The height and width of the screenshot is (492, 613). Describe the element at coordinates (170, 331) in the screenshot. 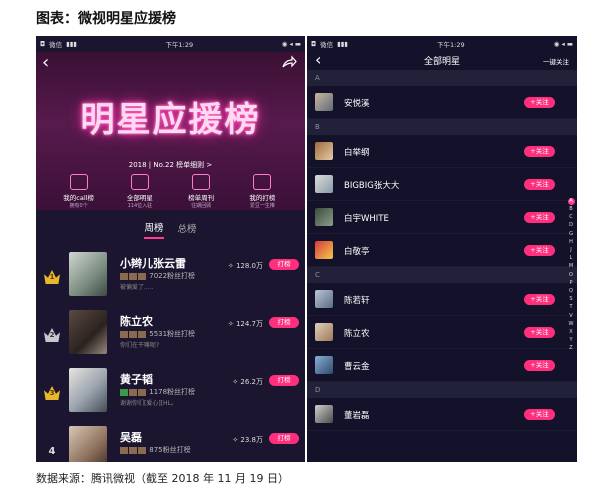

I see `ranking-row: 2 陈立农 5531粉丝打榜 你们在干嘛呢? ✧ 124.7万 打榜` at that location.